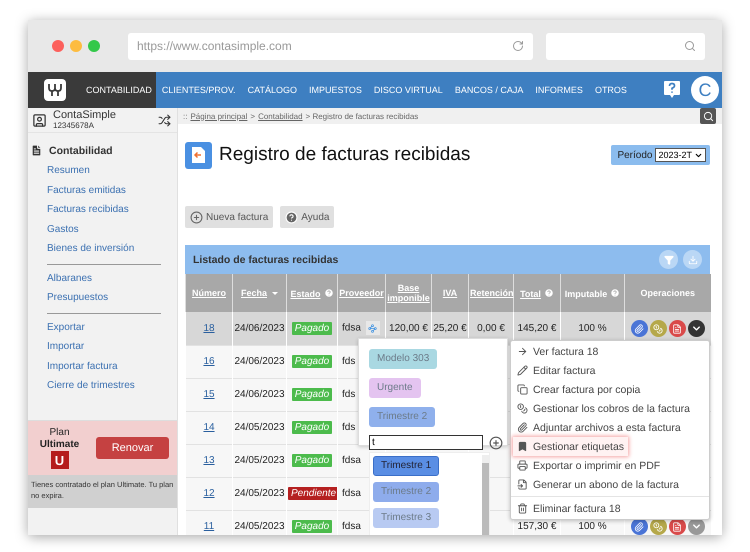  What do you see at coordinates (209, 526) in the screenshot?
I see `invoice-number-link: 11` at bounding box center [209, 526].